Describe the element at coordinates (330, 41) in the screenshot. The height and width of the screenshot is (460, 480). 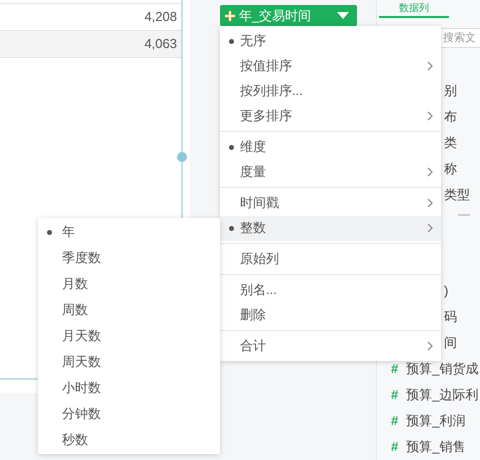
I see `menu-item: 无序` at that location.